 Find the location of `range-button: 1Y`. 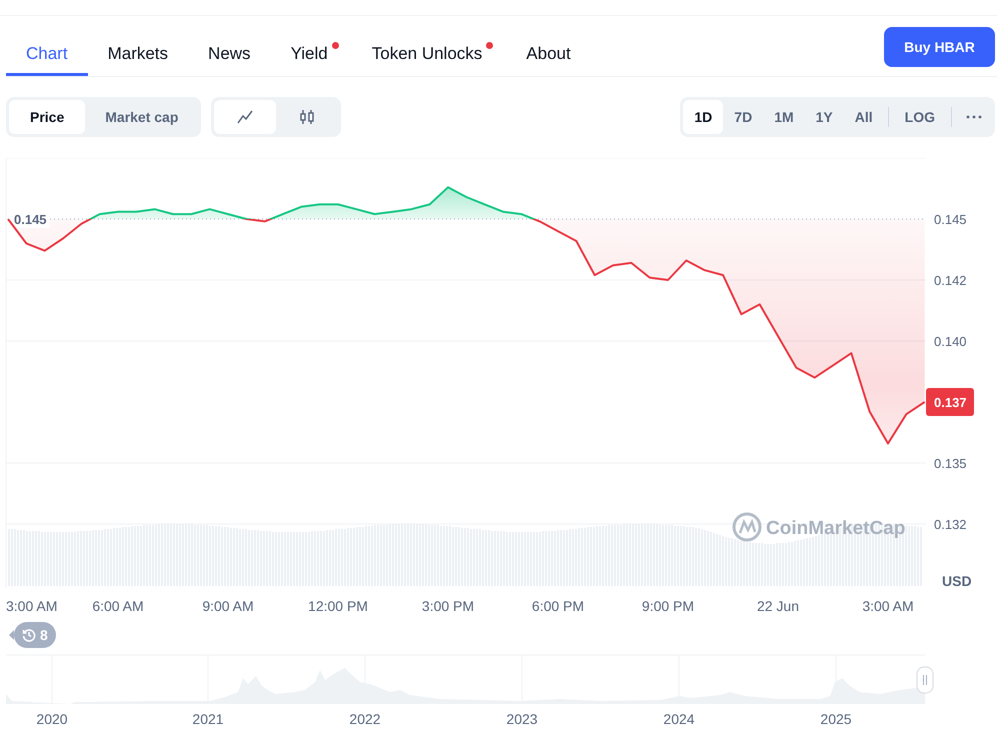

range-button: 1Y is located at coordinates (824, 117).